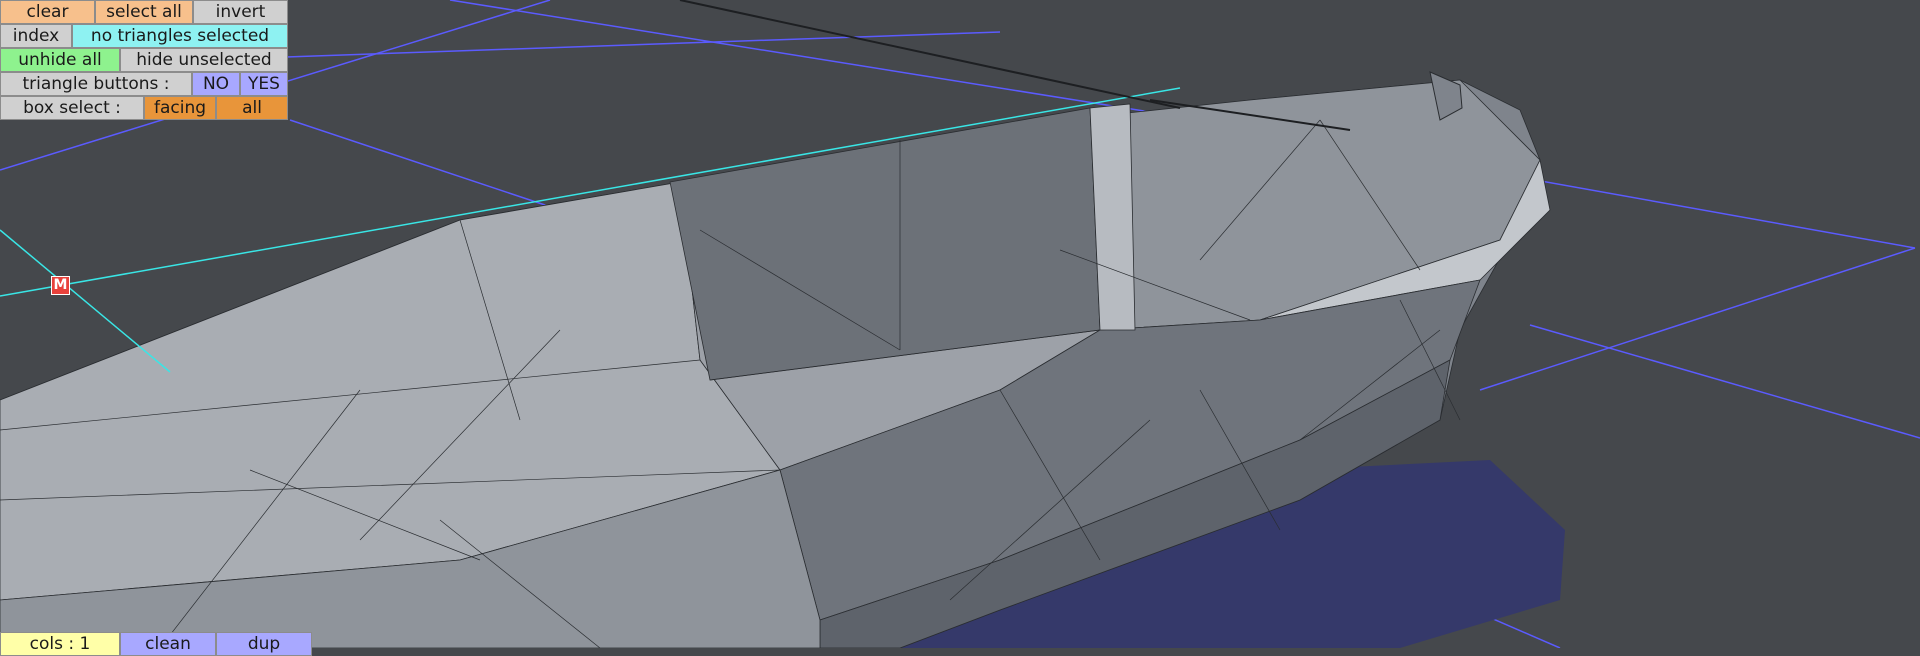  I want to click on toolbar-row-triangle-buttons: triangle buttons : NO YES, so click(144, 84).